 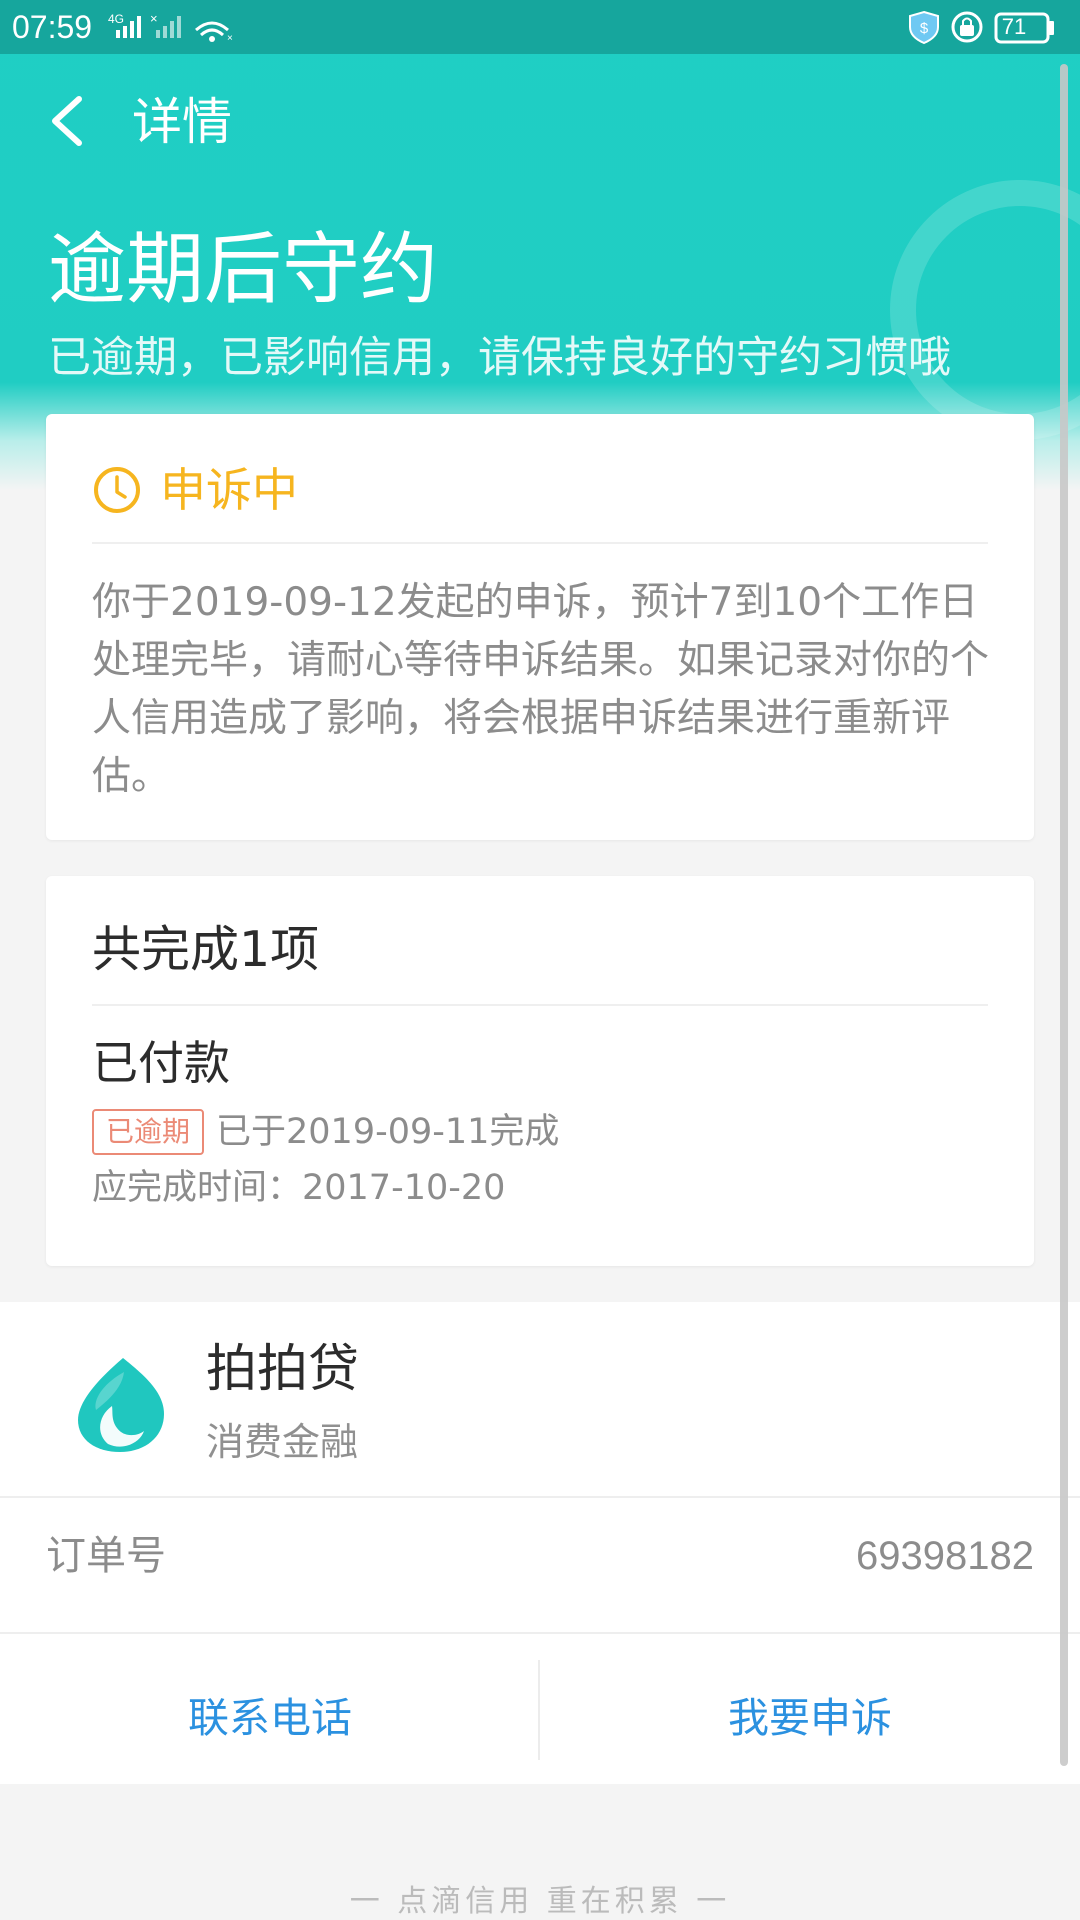 I want to click on signal-status-icon: 4G × ×, so click(x=170, y=27).